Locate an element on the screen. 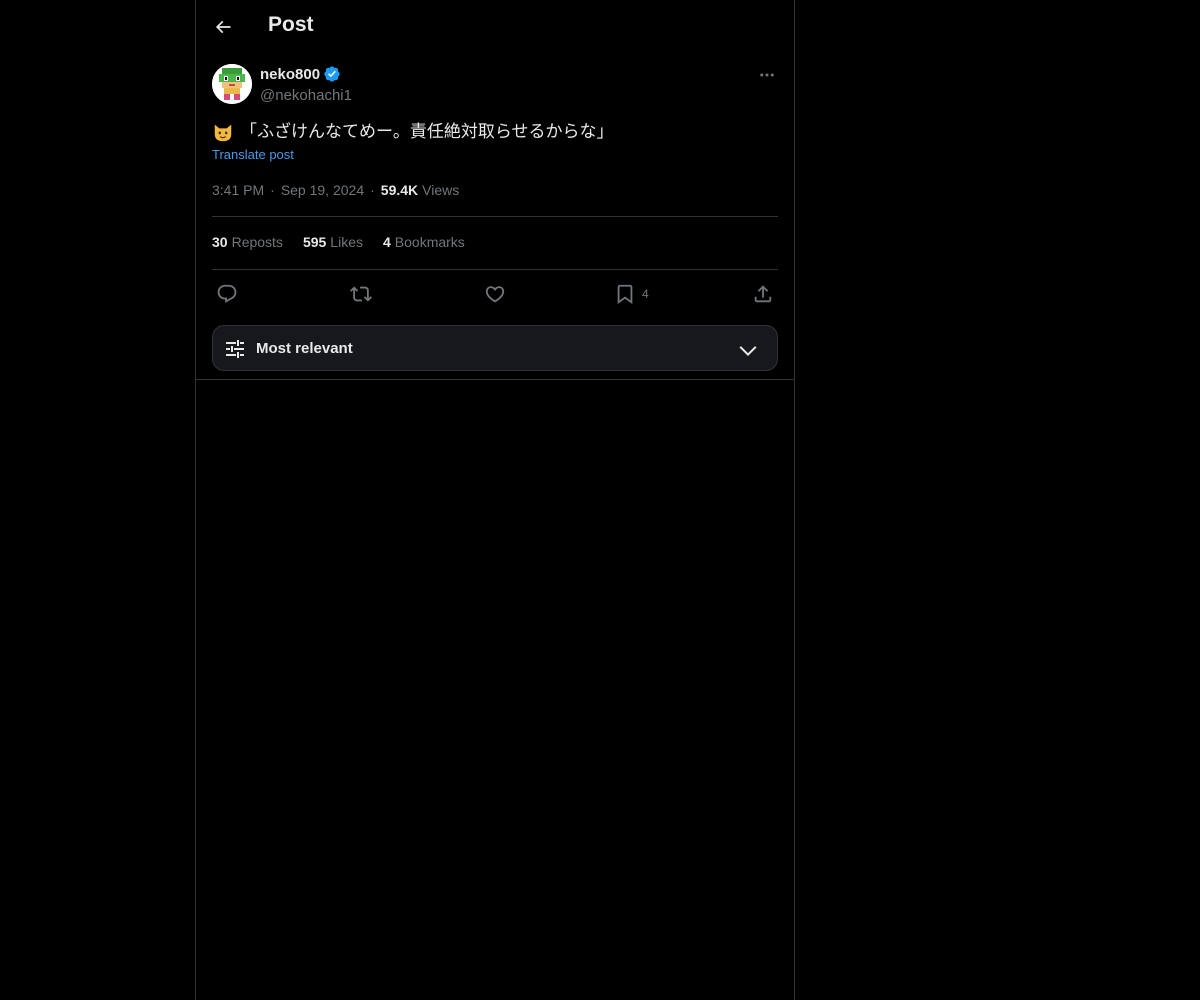 Image resolution: width=1200 pixels, height=1000 pixels. action-bar: 4 is located at coordinates (495, 294).